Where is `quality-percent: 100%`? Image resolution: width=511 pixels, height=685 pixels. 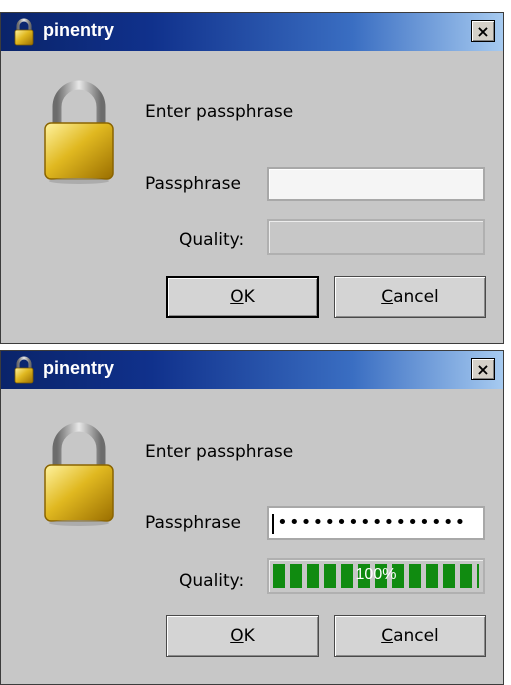 quality-percent: 100% is located at coordinates (376, 574).